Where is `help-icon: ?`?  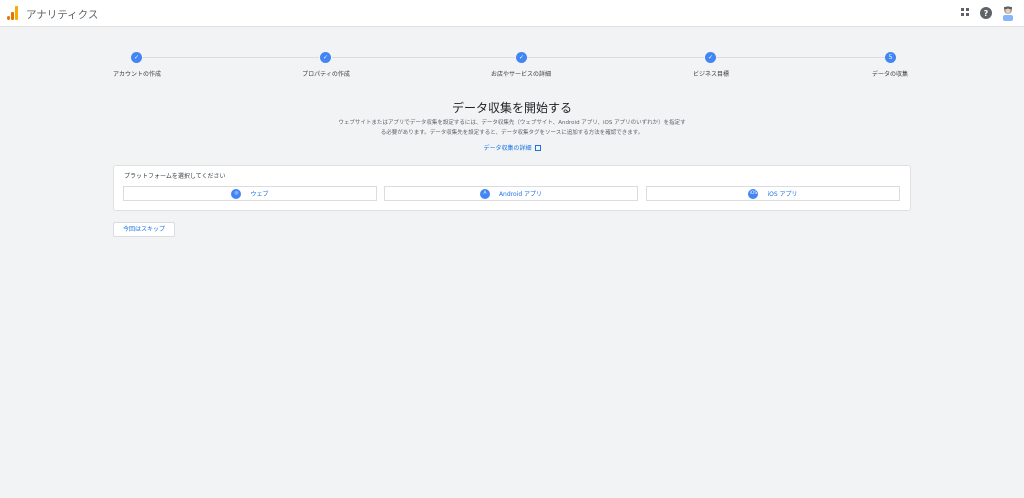
help-icon: ? is located at coordinates (986, 13).